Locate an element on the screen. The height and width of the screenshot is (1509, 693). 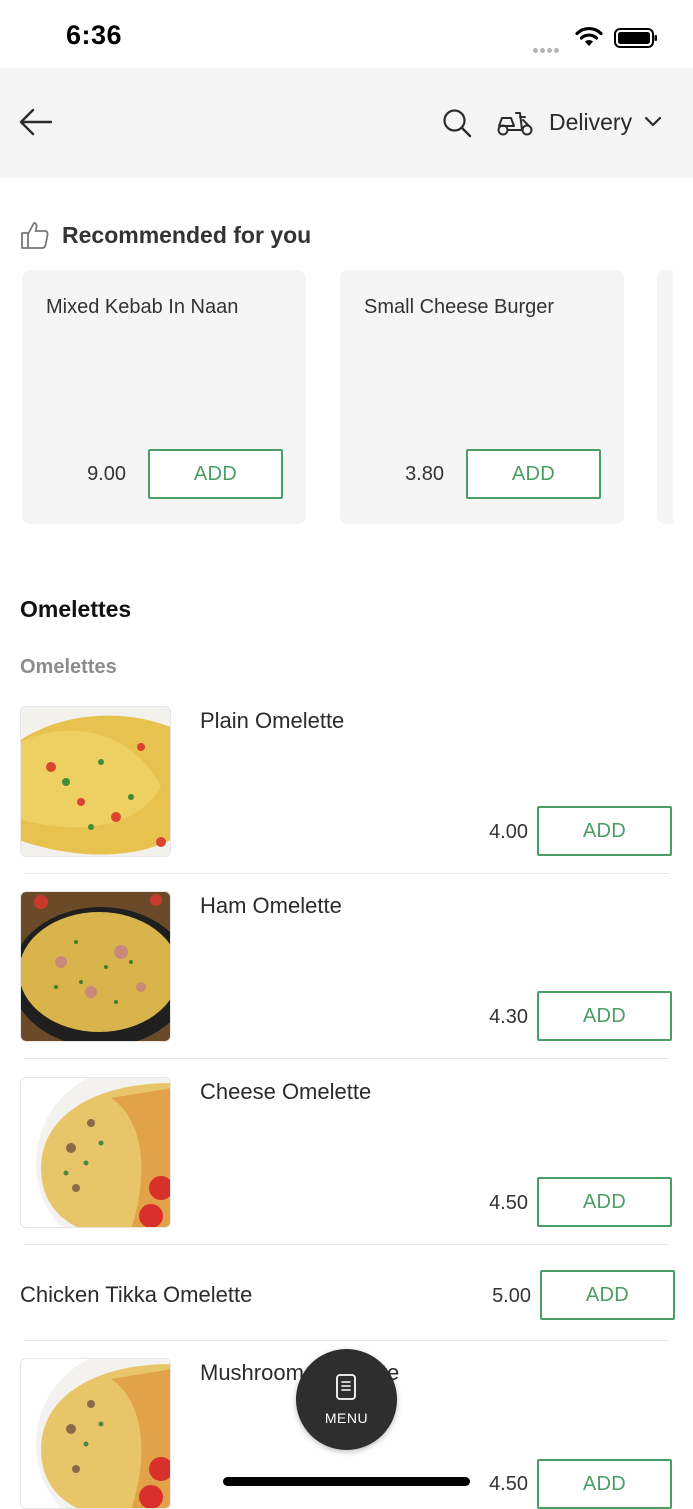
ham-omelette-image is located at coordinates (95, 966).